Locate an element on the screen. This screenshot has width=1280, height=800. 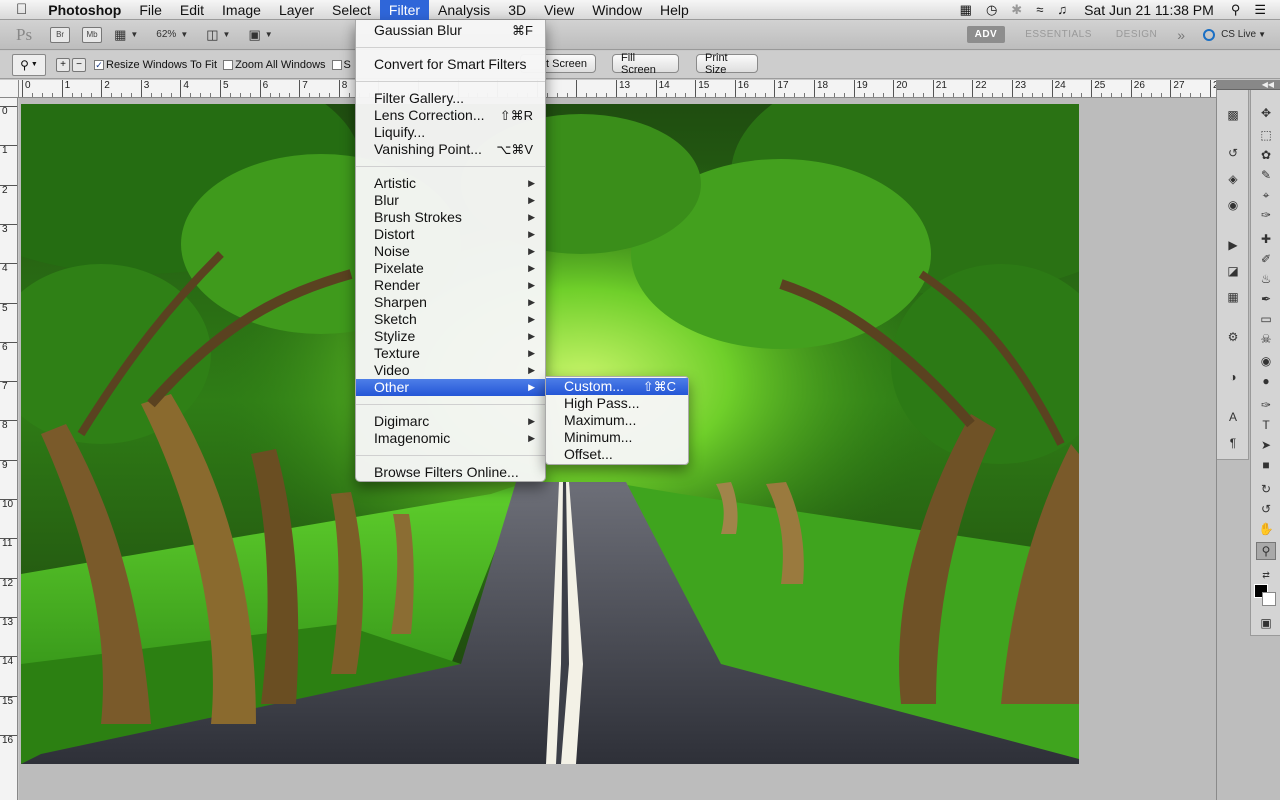
3d-rotate-tool-icon: ↻ is located at coordinates (1266, 489).